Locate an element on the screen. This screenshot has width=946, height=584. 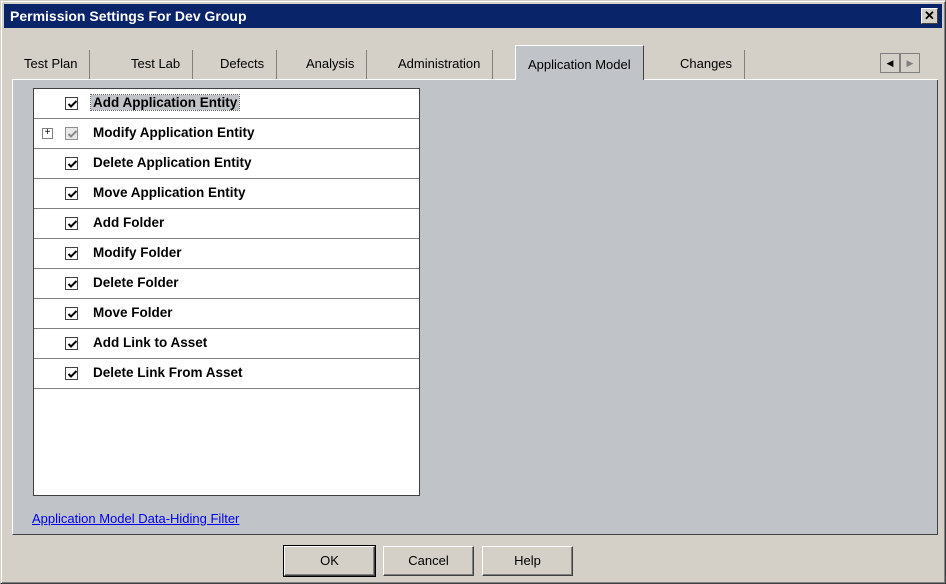
tab-test-lab: Test Lab is located at coordinates (156, 64).